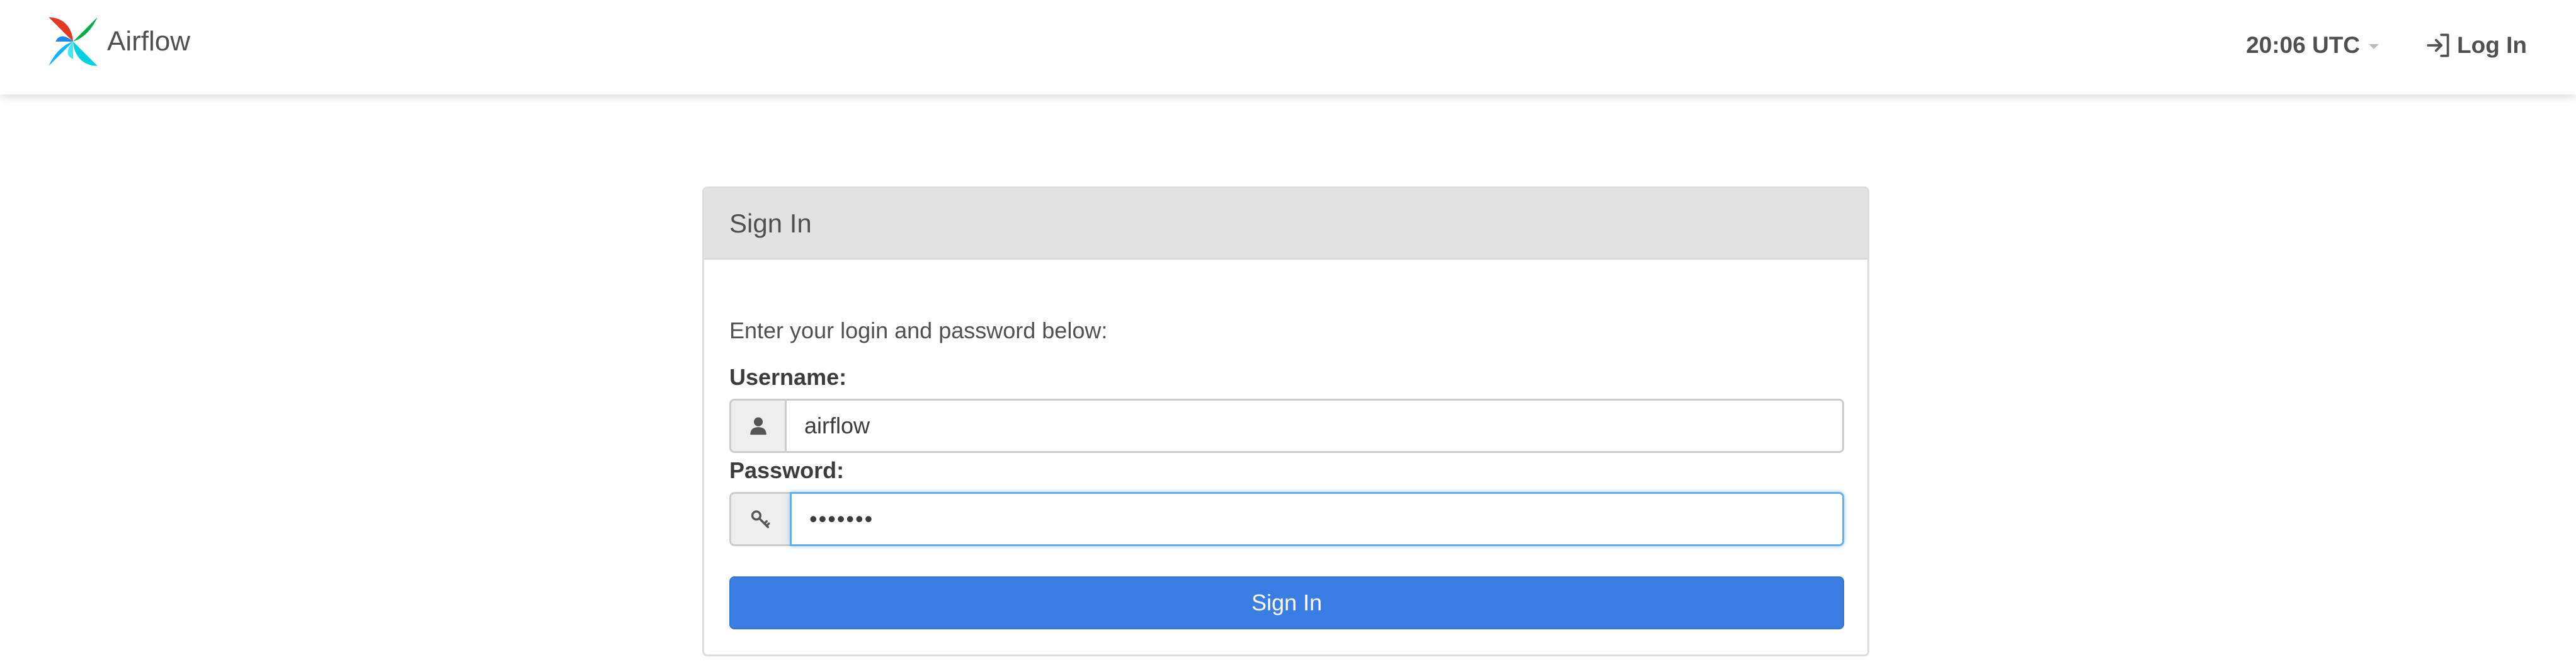  Describe the element at coordinates (2374, 46) in the screenshot. I see `caret-down-icon` at that location.